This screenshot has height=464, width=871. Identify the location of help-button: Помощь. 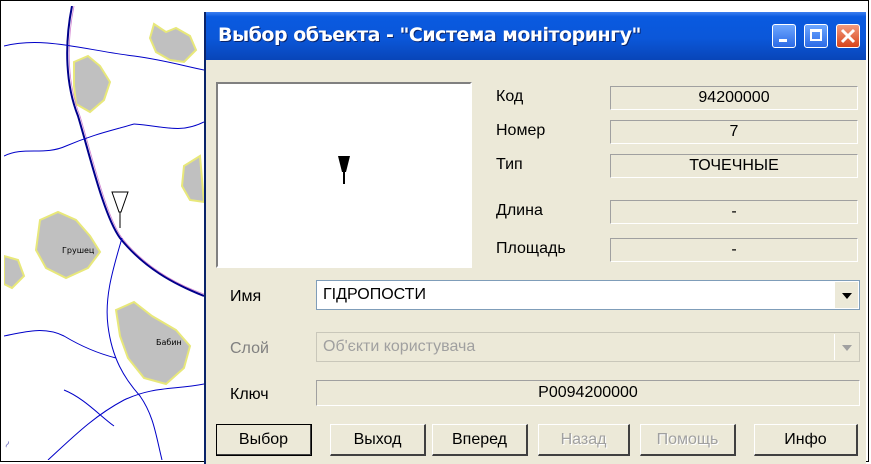
(688, 440).